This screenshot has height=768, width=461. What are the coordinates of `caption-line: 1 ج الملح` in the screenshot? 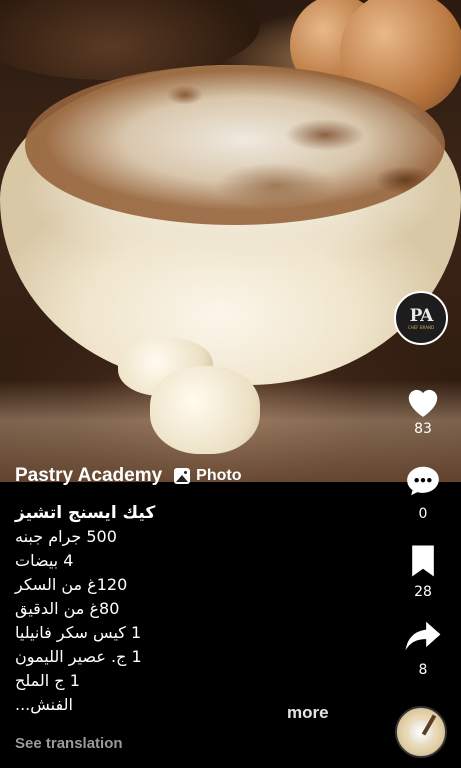 It's located at (47, 680).